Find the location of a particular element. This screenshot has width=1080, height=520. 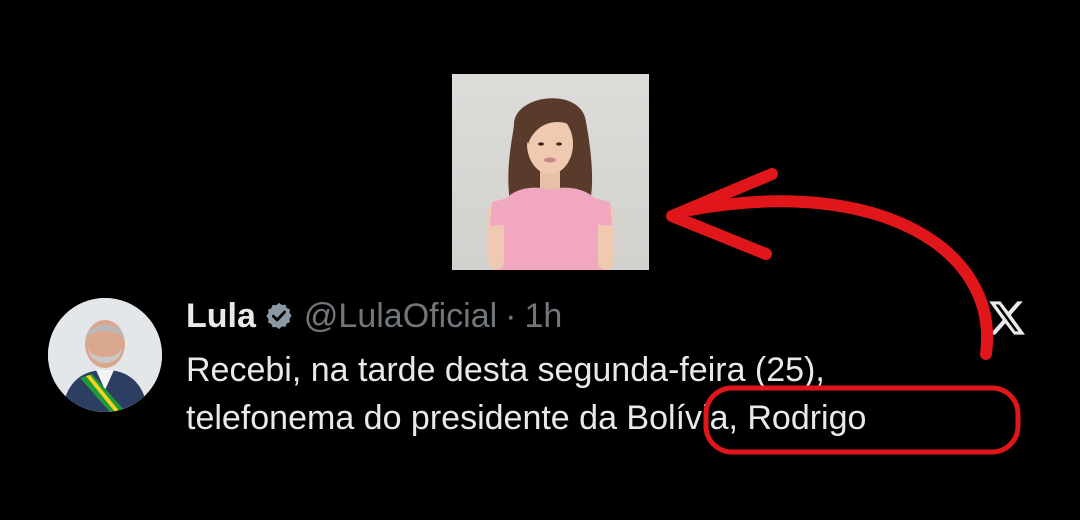

avatar-illustration is located at coordinates (105, 355).